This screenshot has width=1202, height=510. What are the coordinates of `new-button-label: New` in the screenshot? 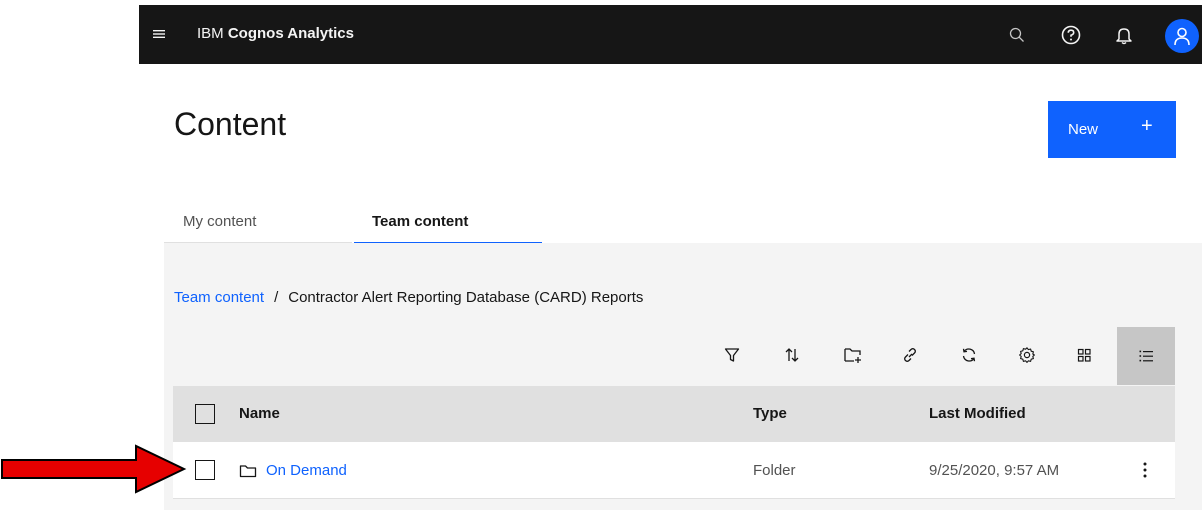 It's located at (1083, 129).